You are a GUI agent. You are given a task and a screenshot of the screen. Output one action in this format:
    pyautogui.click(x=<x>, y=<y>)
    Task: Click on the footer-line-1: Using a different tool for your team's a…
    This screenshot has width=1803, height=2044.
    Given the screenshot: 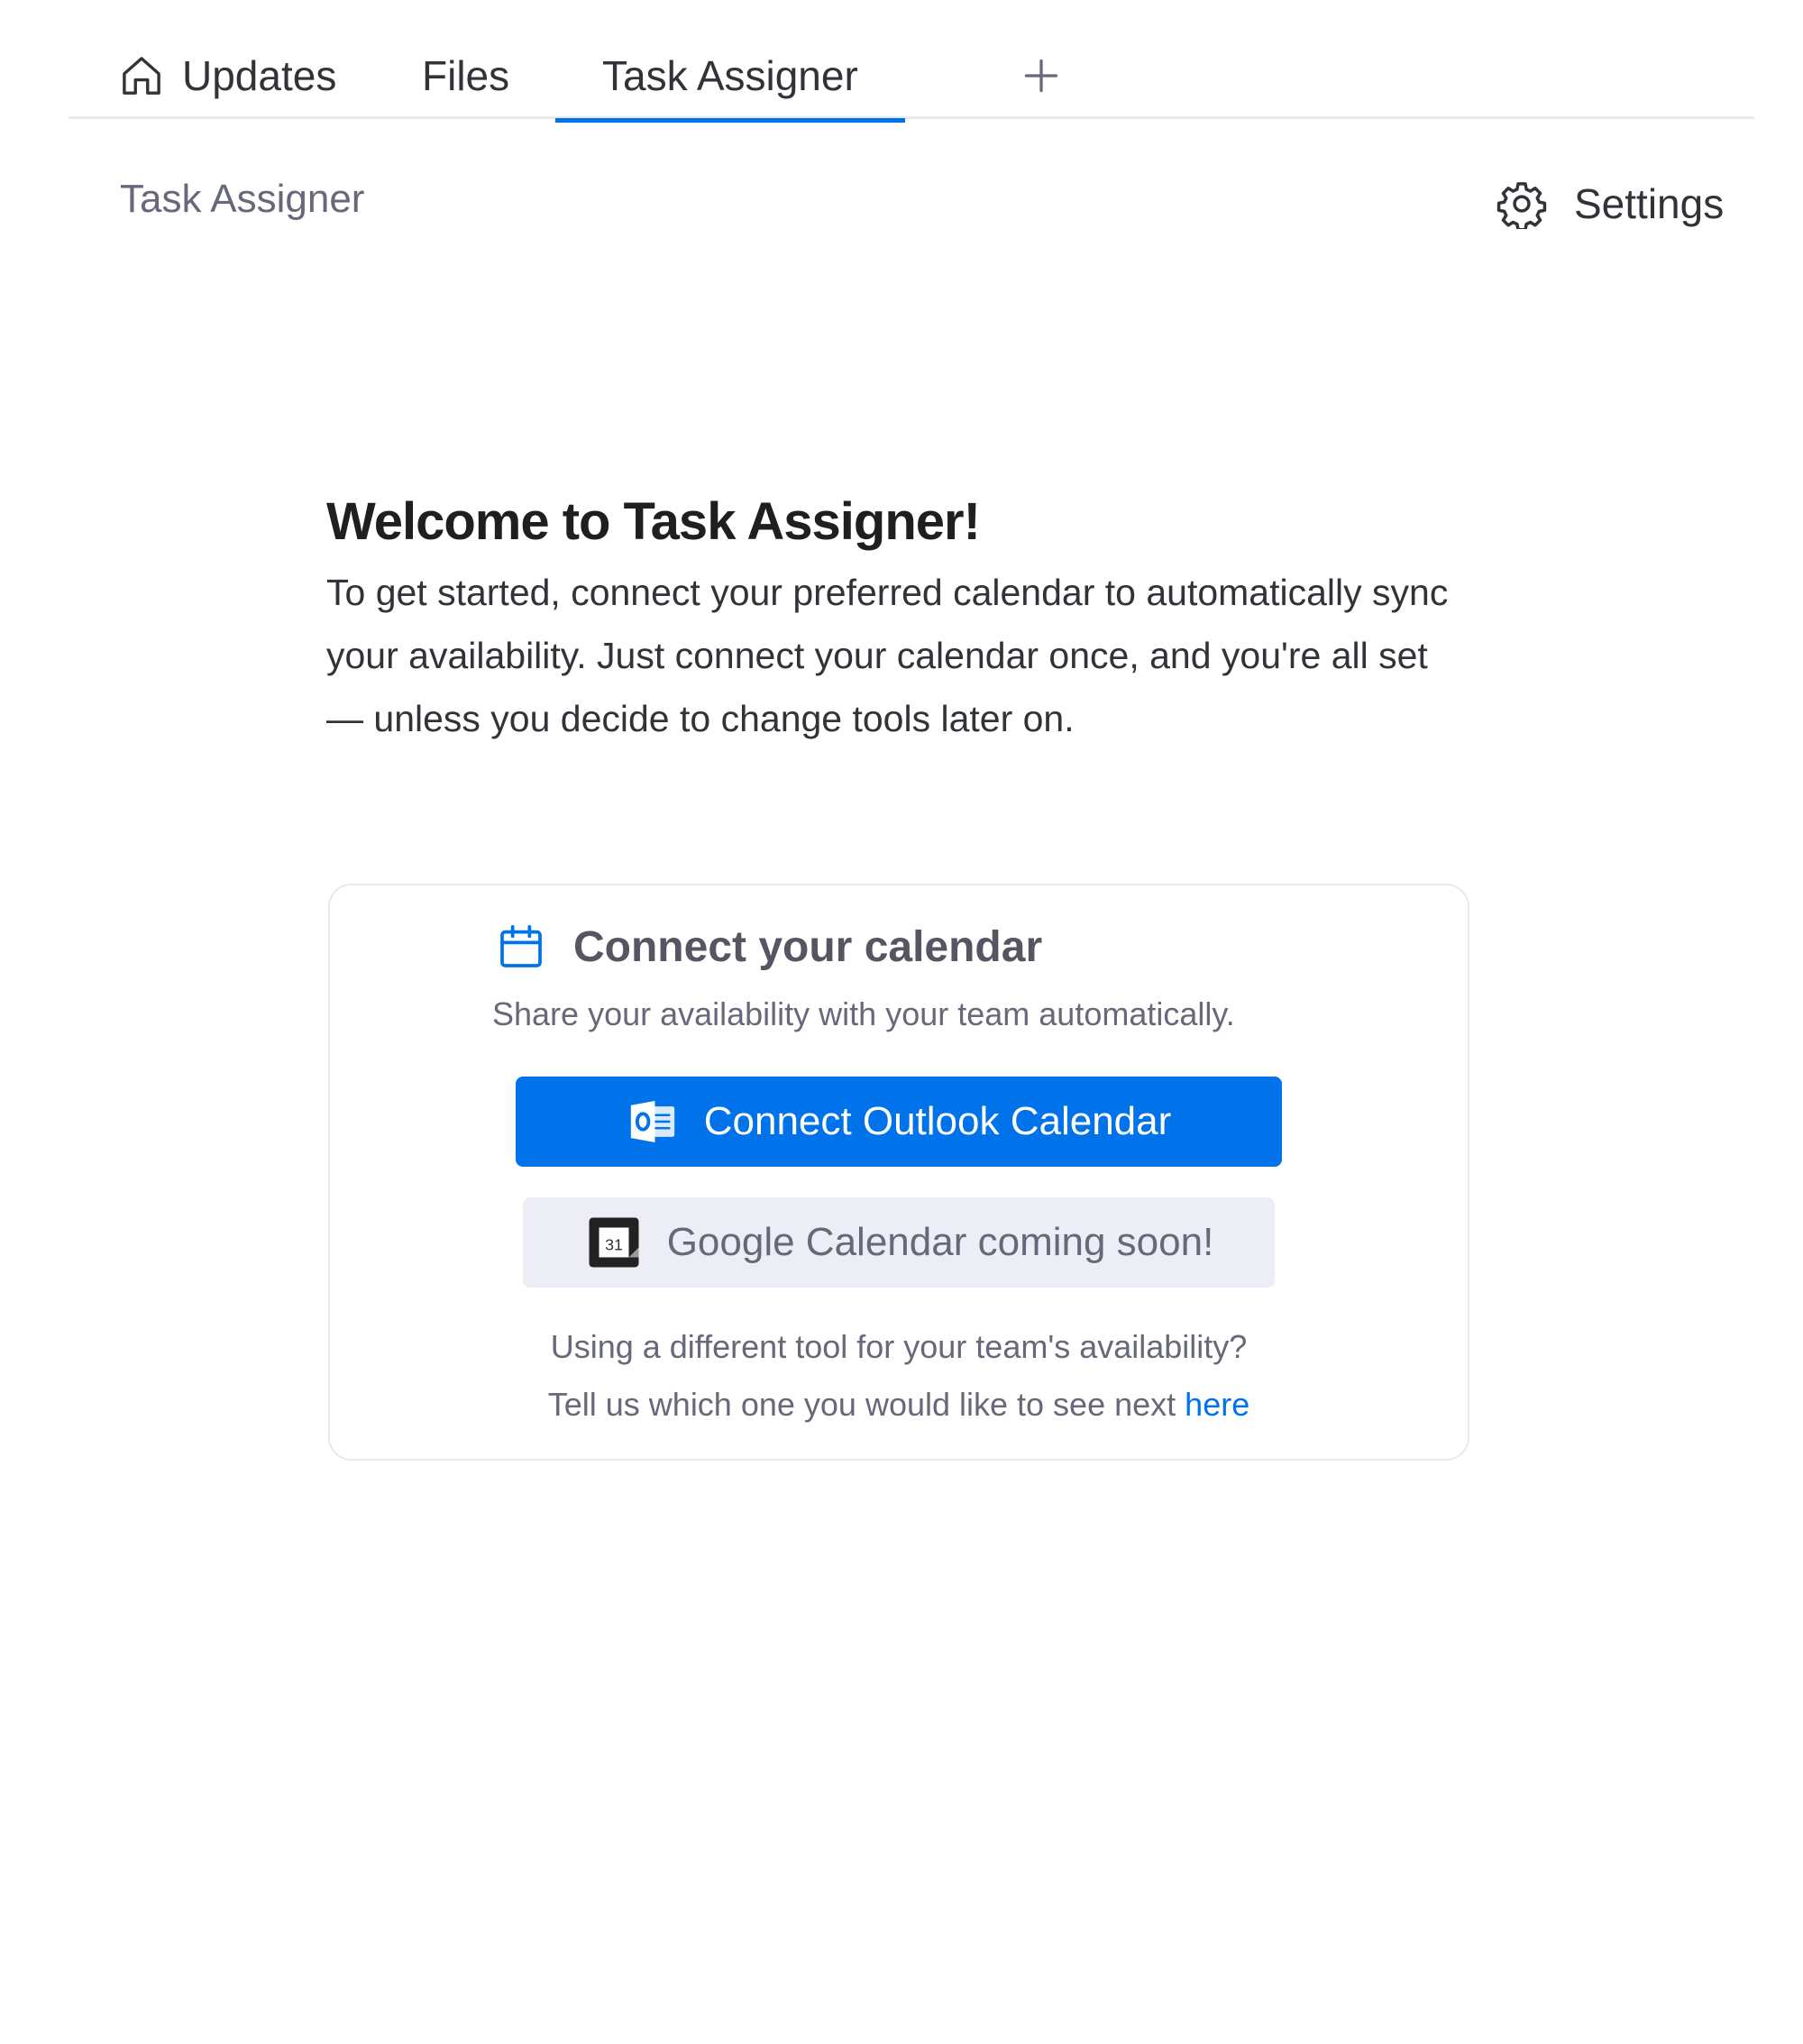 What is the action you would take?
    pyautogui.click(x=899, y=1346)
    